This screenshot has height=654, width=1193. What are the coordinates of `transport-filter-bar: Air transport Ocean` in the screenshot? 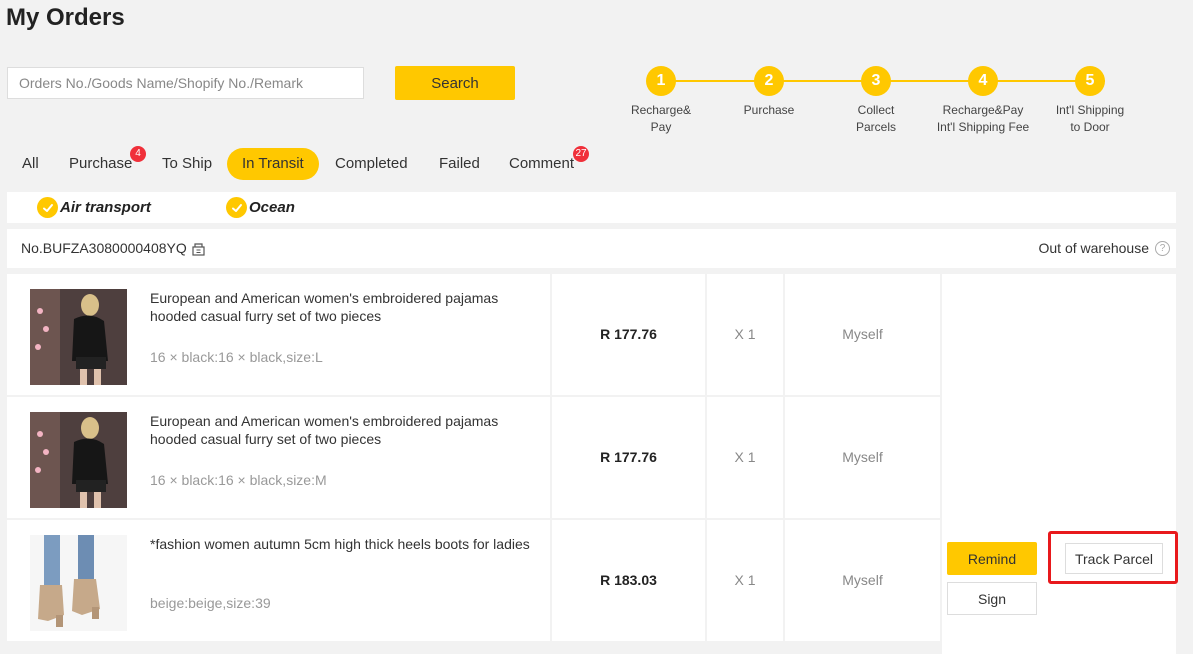 It's located at (591, 207).